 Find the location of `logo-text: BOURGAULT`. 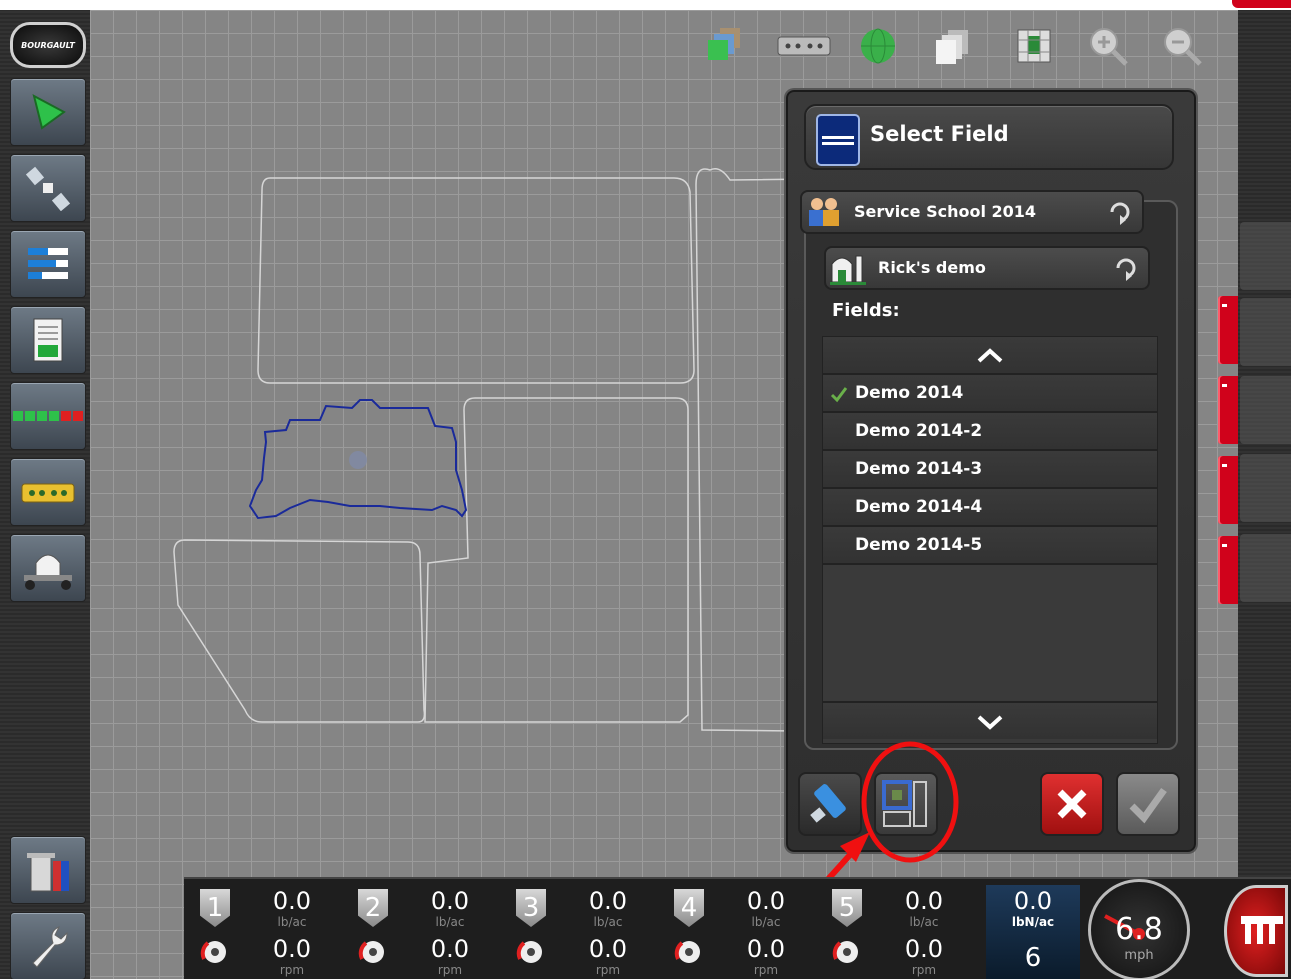

logo-text: BOURGAULT is located at coordinates (48, 45).